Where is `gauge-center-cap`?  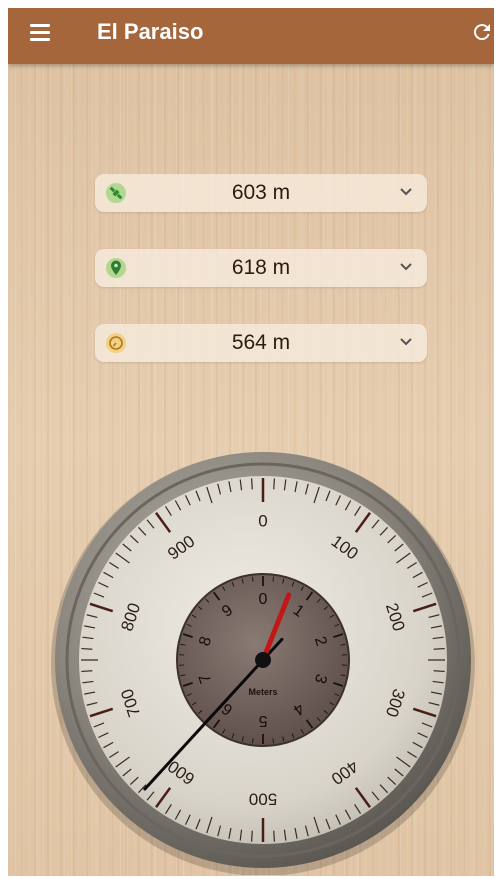
gauge-center-cap is located at coordinates (263, 660).